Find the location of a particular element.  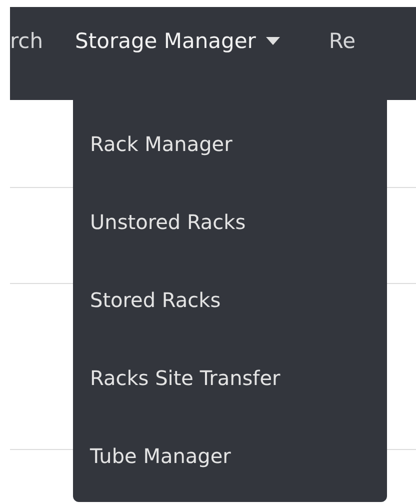

menu-item: Unstored Racks is located at coordinates (168, 222).